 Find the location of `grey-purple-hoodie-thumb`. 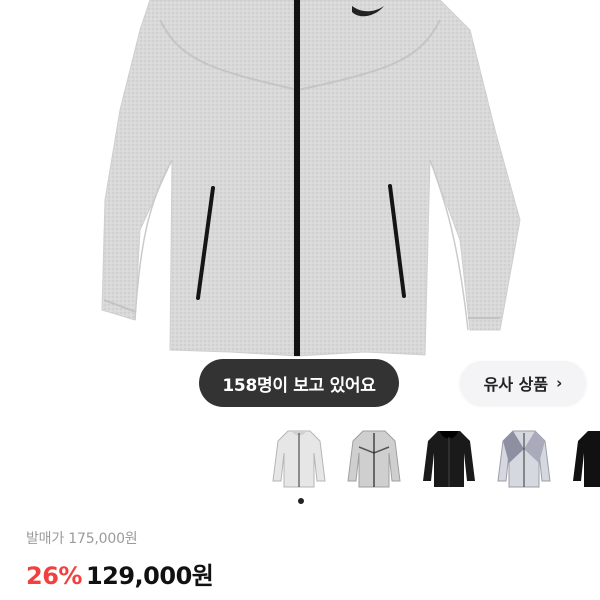

grey-purple-hoodie-thumb is located at coordinates (524, 459).